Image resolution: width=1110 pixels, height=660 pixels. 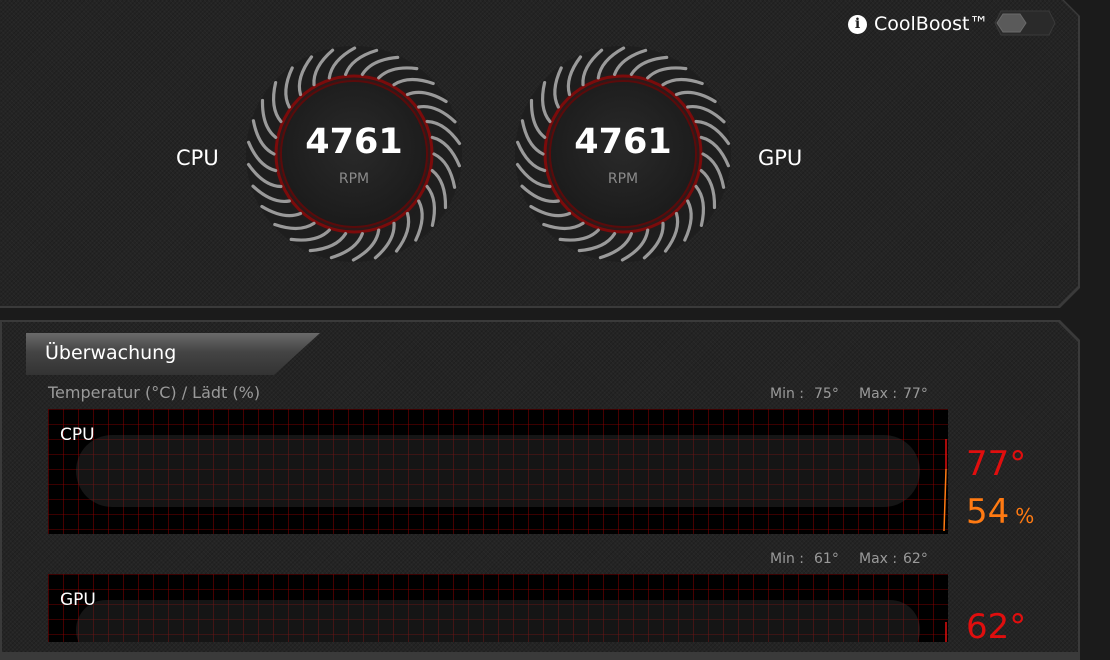 I want to click on cpu-fan-gauge: 4761 RPM, so click(x=354, y=154).